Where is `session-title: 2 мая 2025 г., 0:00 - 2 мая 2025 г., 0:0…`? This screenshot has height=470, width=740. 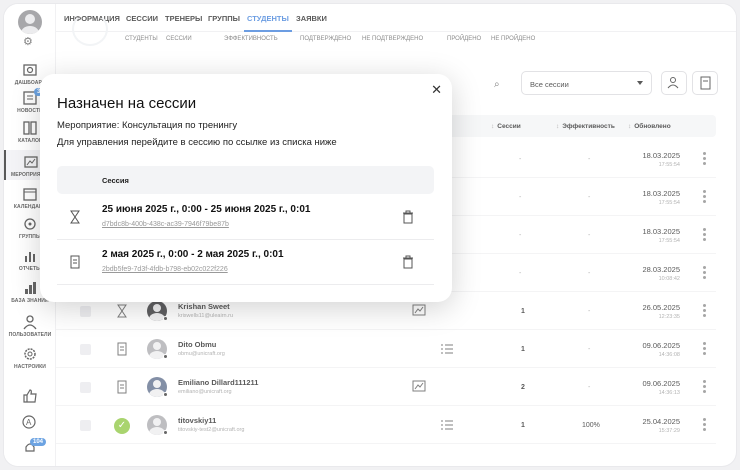
session-title: 2 мая 2025 г., 0:00 - 2 мая 2025 г., 0:0… is located at coordinates (193, 254).